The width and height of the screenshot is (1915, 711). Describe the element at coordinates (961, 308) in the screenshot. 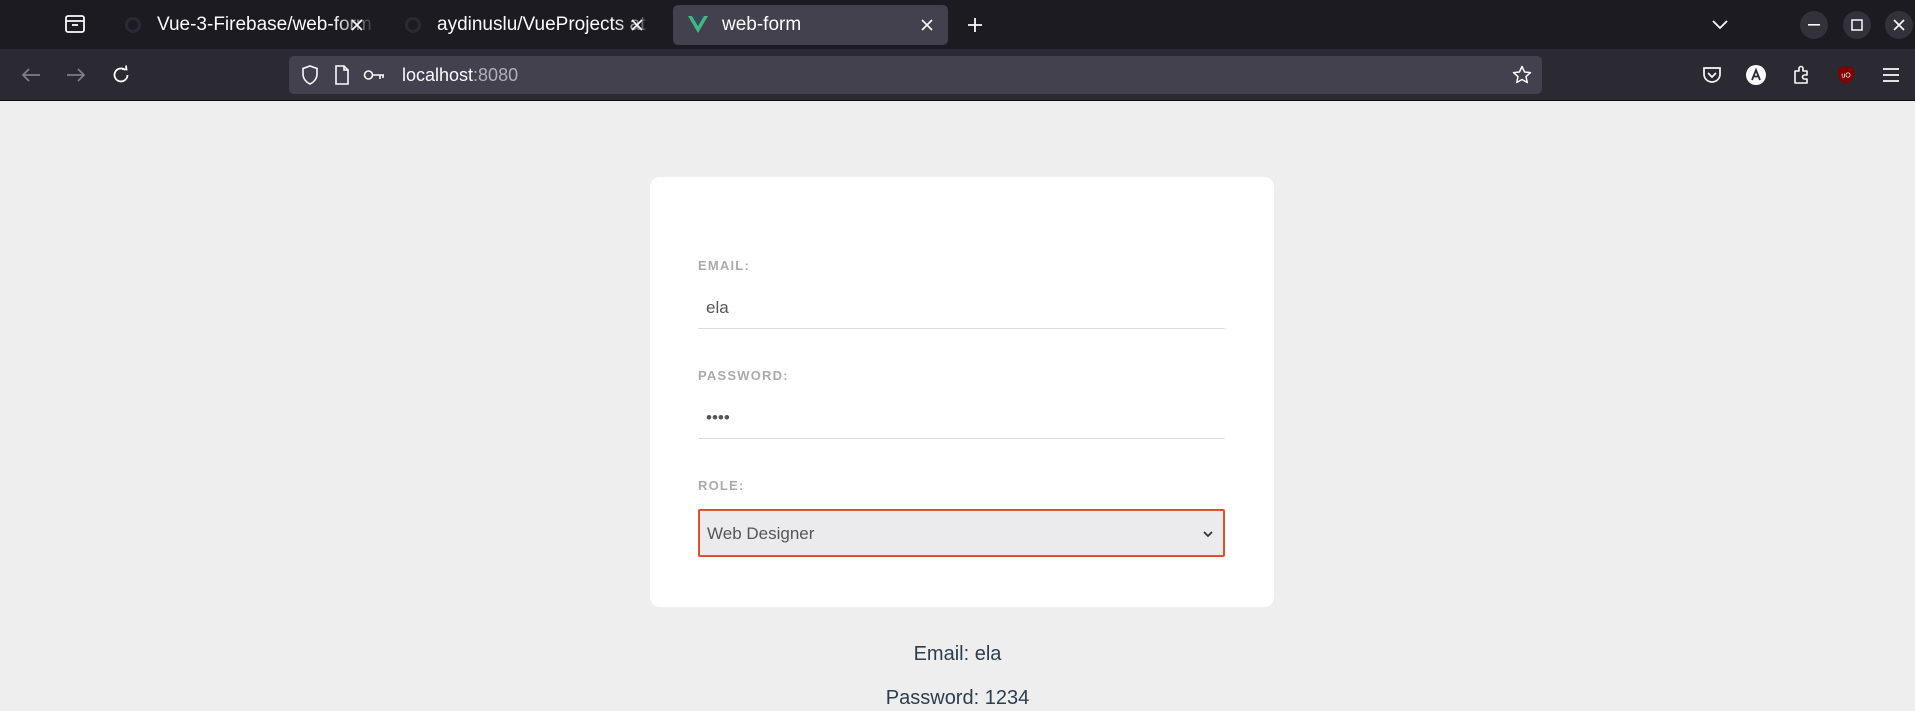

I see `email-field: ela` at that location.